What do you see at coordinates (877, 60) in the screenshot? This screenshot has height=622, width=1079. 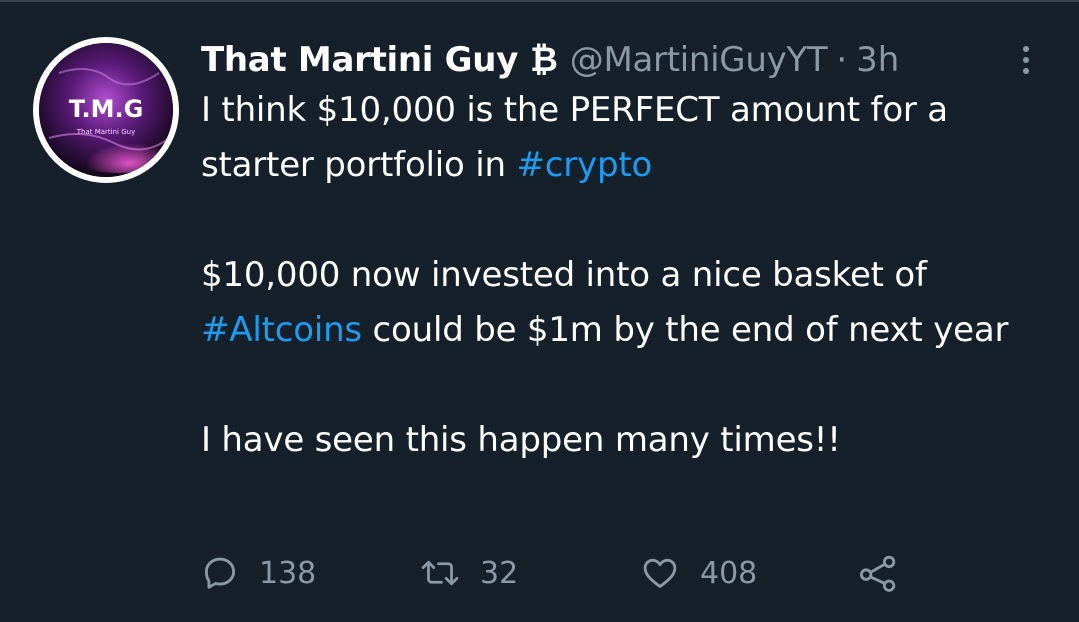 I see `tweet-timestamp: 3h` at bounding box center [877, 60].